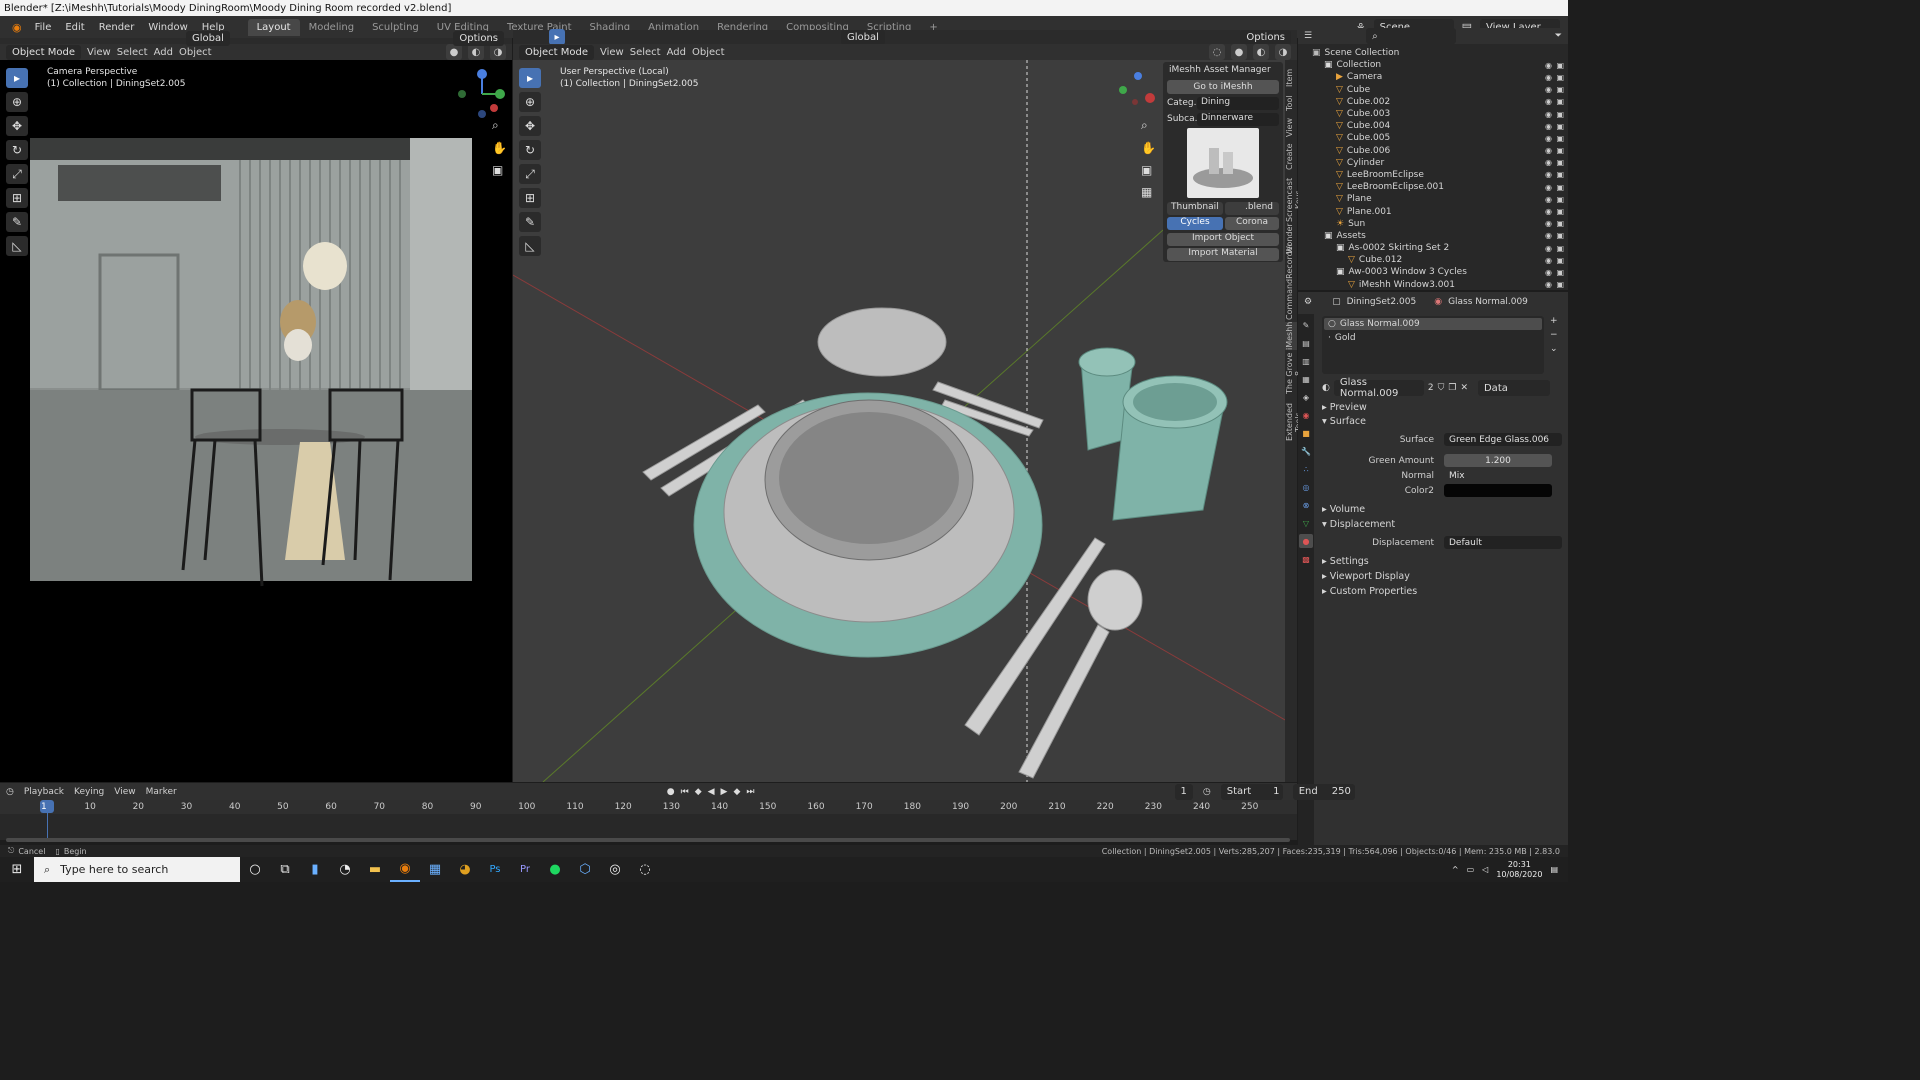 The image size is (1920, 1080). I want to click on outliner-item: ▶ Camera ◉ ▣, so click(1433, 77).